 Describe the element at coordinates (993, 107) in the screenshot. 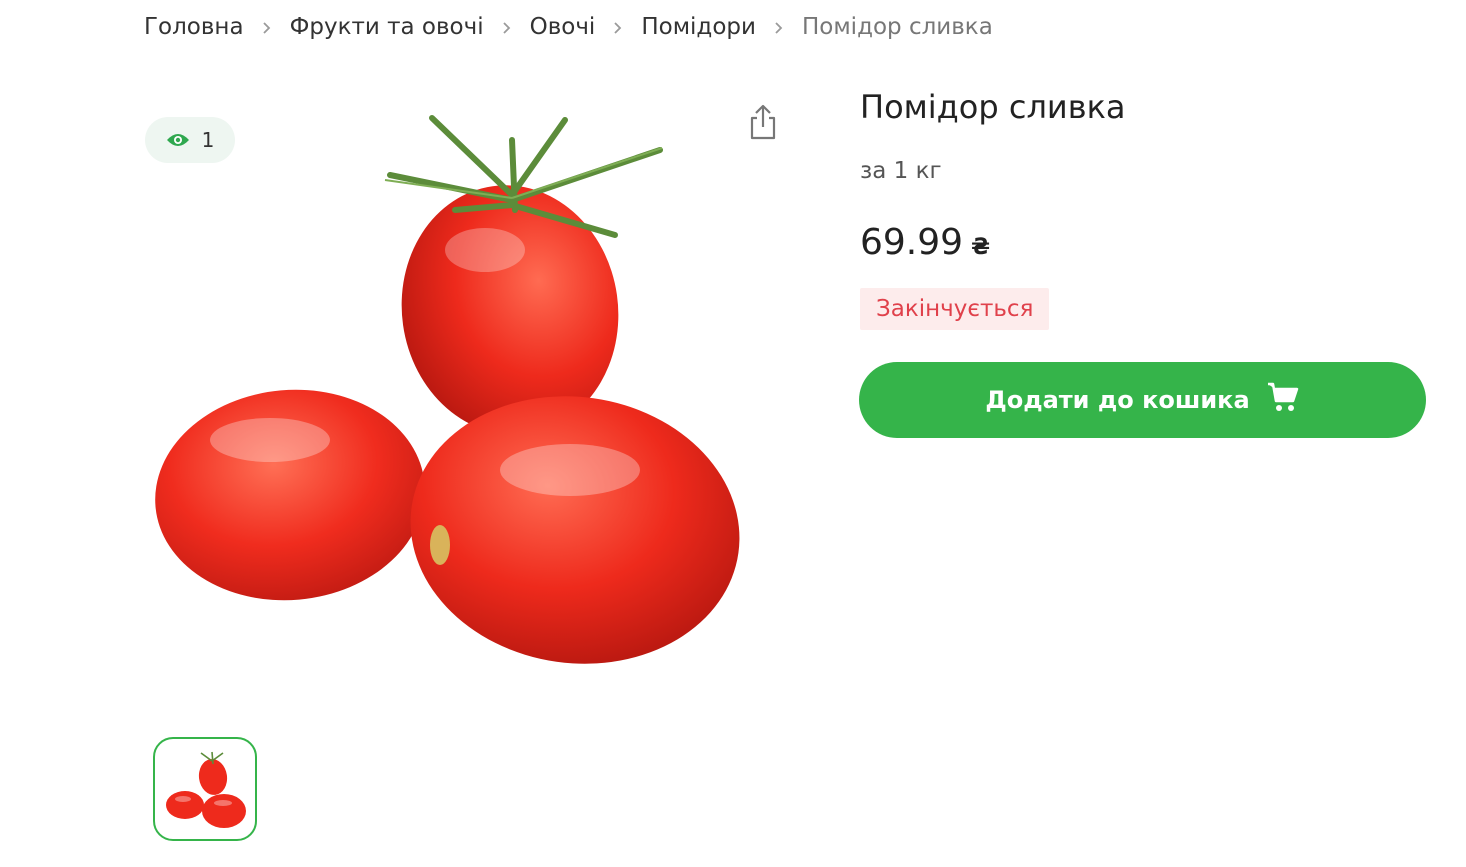

I see `product-title: Помідор сливка` at that location.